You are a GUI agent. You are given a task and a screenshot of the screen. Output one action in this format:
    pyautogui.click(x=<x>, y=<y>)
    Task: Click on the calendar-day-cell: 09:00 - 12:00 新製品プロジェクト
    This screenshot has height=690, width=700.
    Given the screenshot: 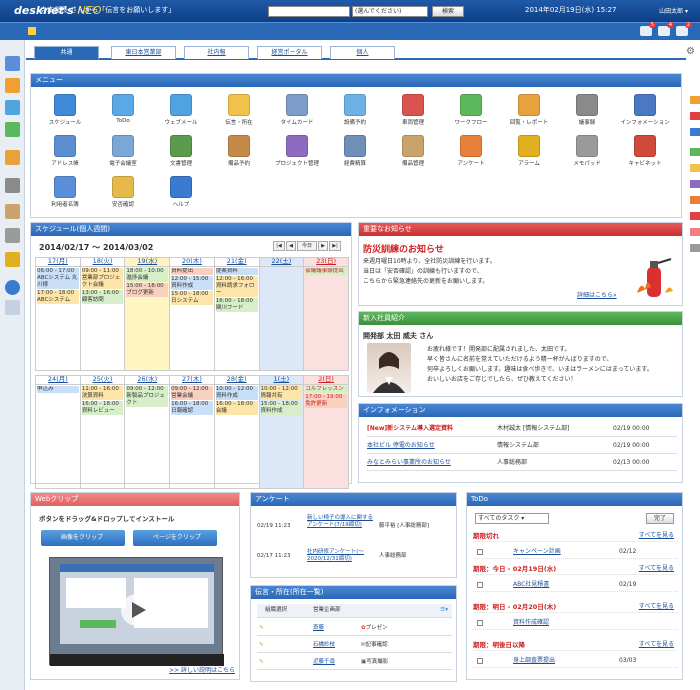 What is the action you would take?
    pyautogui.click(x=147, y=436)
    